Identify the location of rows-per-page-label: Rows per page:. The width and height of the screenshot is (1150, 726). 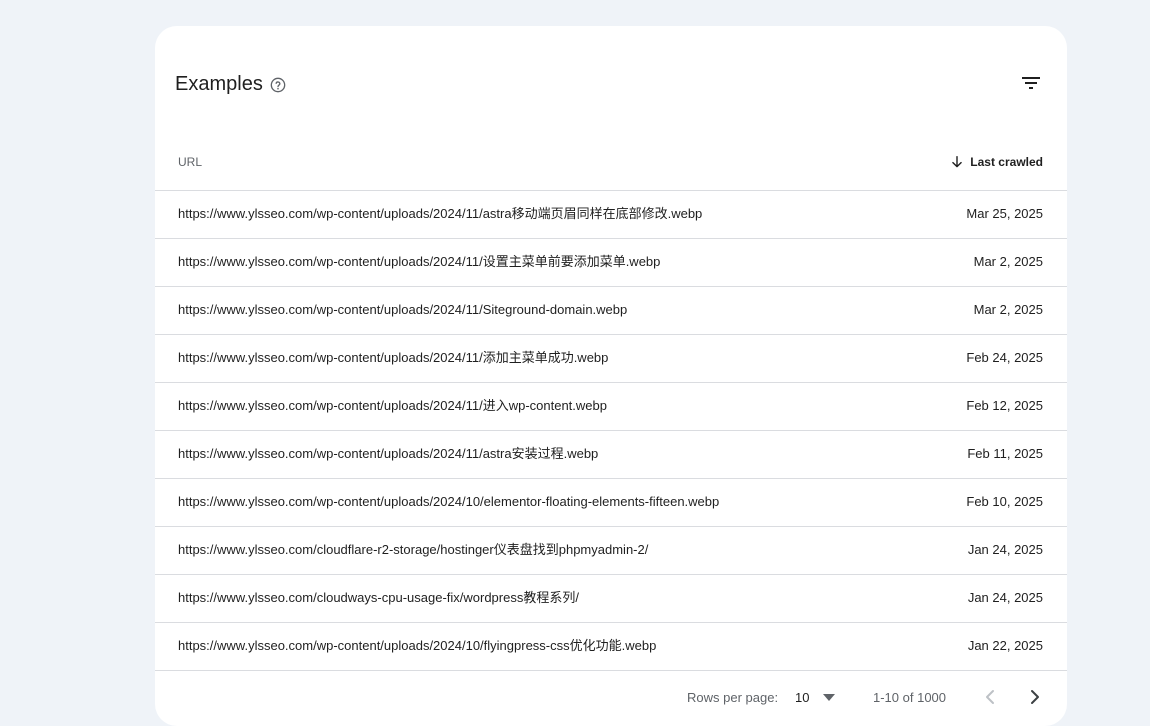
(733, 697).